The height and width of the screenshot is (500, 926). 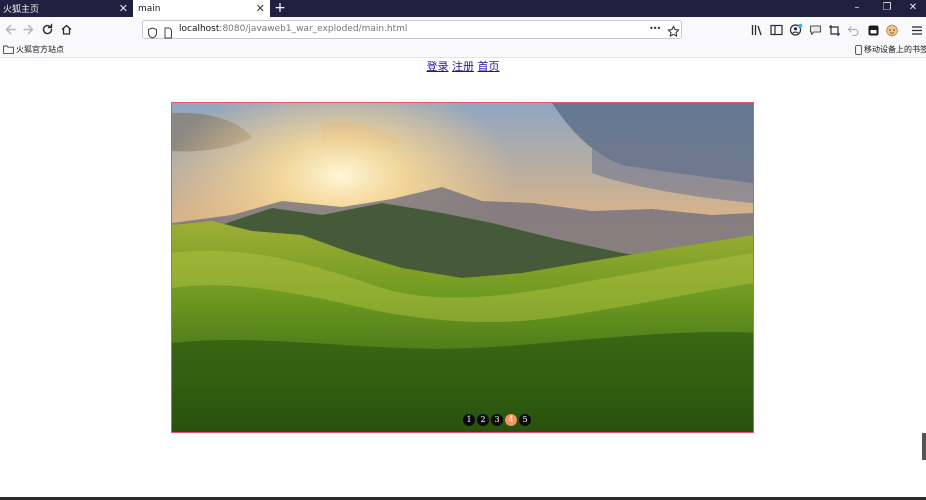 I want to click on minimize-button: –, so click(x=857, y=8).